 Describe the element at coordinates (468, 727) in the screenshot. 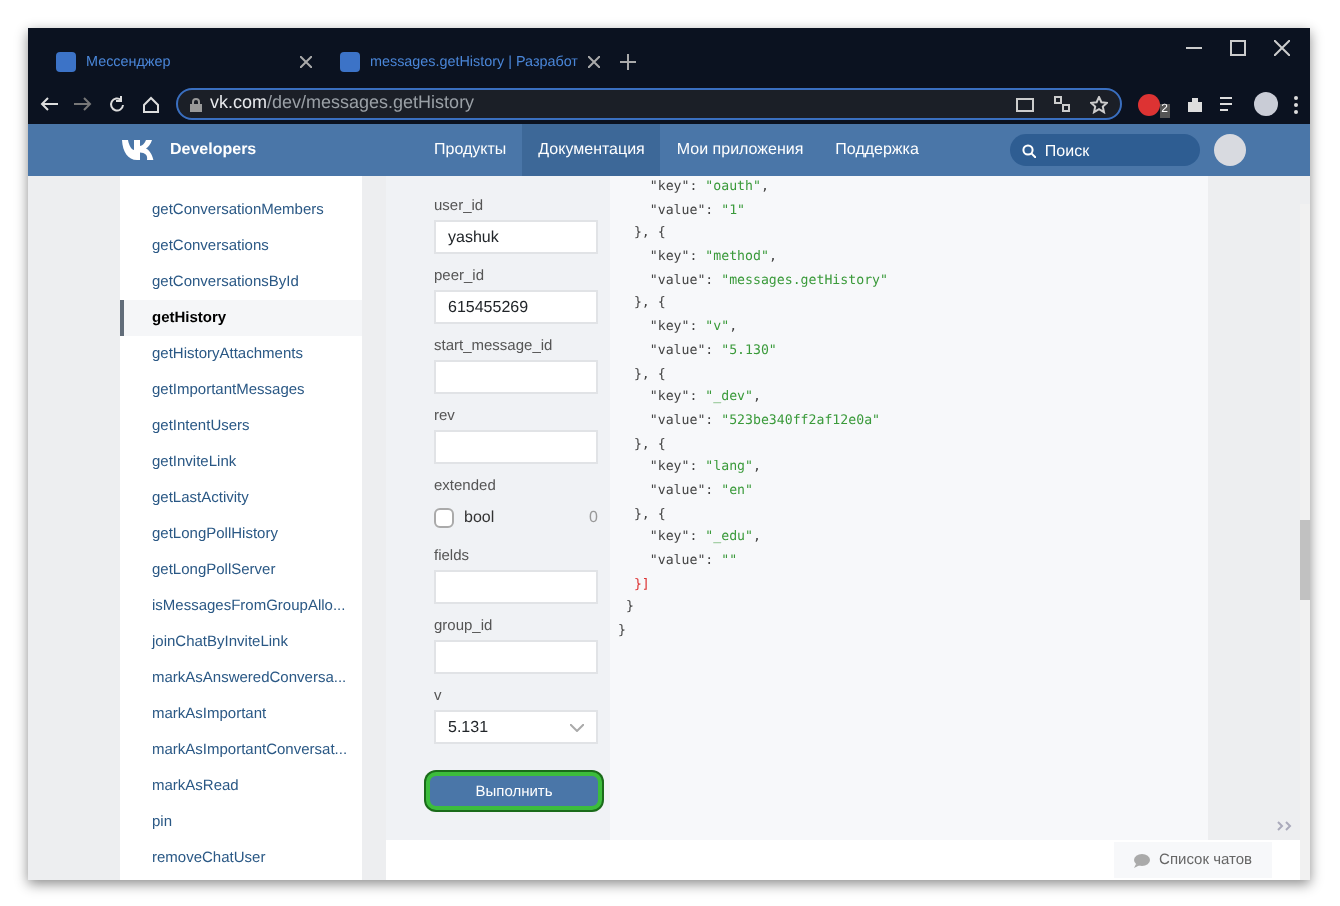

I see `select-value: 5.131` at that location.